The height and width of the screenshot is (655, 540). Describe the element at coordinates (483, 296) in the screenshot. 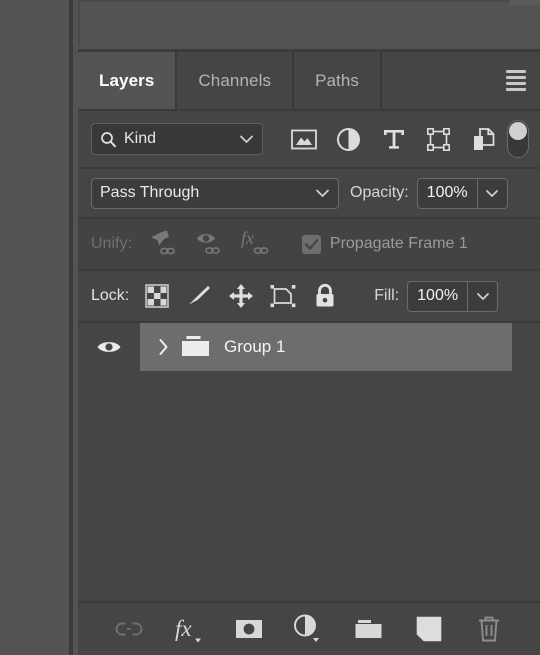

I see `fill-stepper` at that location.